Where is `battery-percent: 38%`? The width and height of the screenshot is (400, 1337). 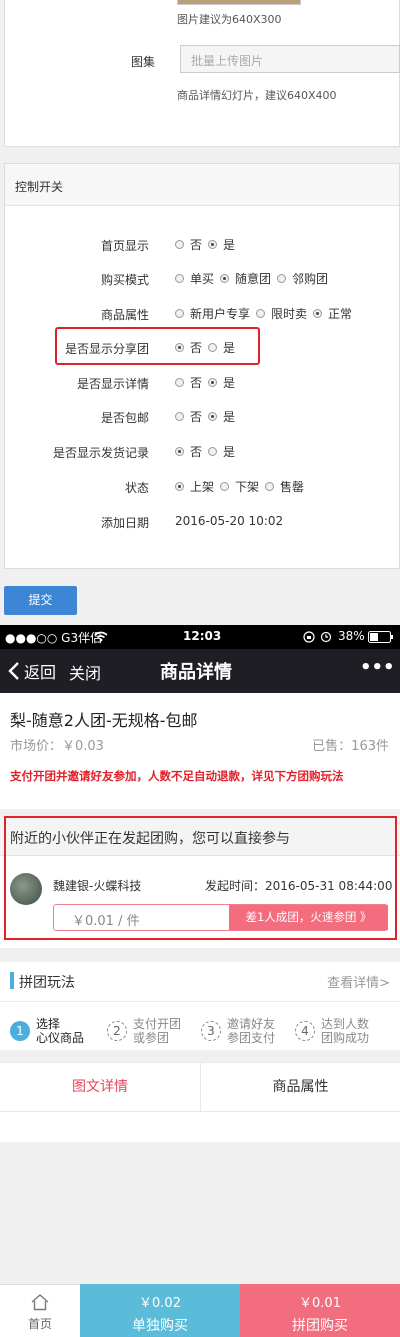 battery-percent: 38% is located at coordinates (351, 636).